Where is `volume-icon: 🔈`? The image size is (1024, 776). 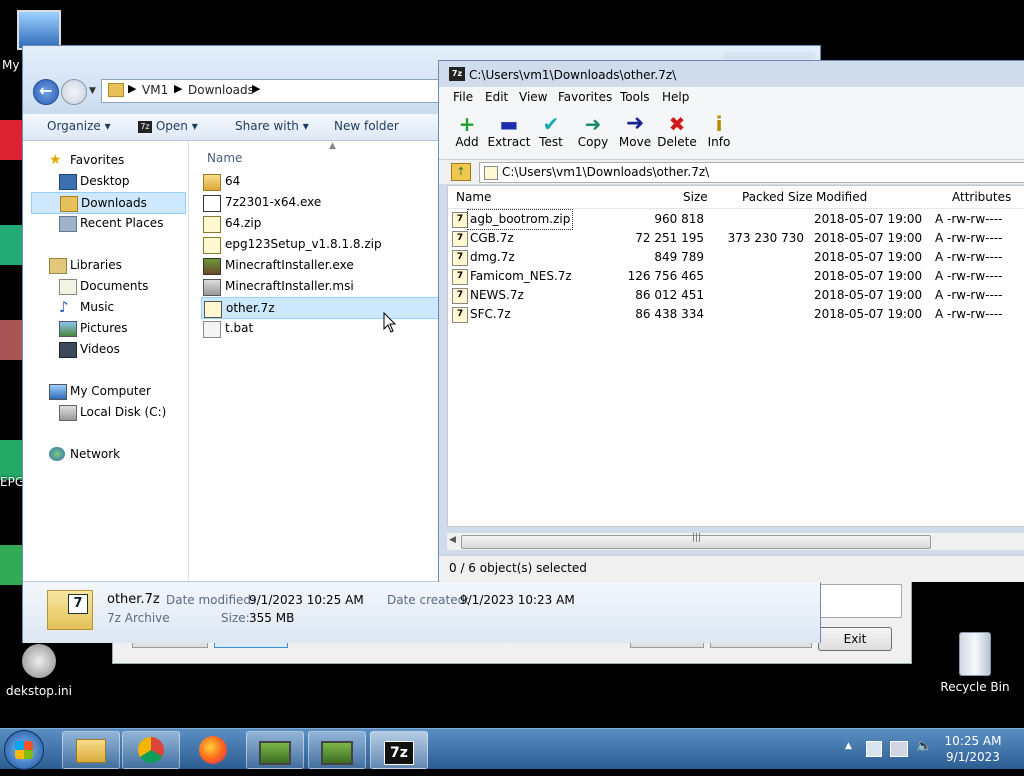
volume-icon: 🔈 is located at coordinates (924, 746).